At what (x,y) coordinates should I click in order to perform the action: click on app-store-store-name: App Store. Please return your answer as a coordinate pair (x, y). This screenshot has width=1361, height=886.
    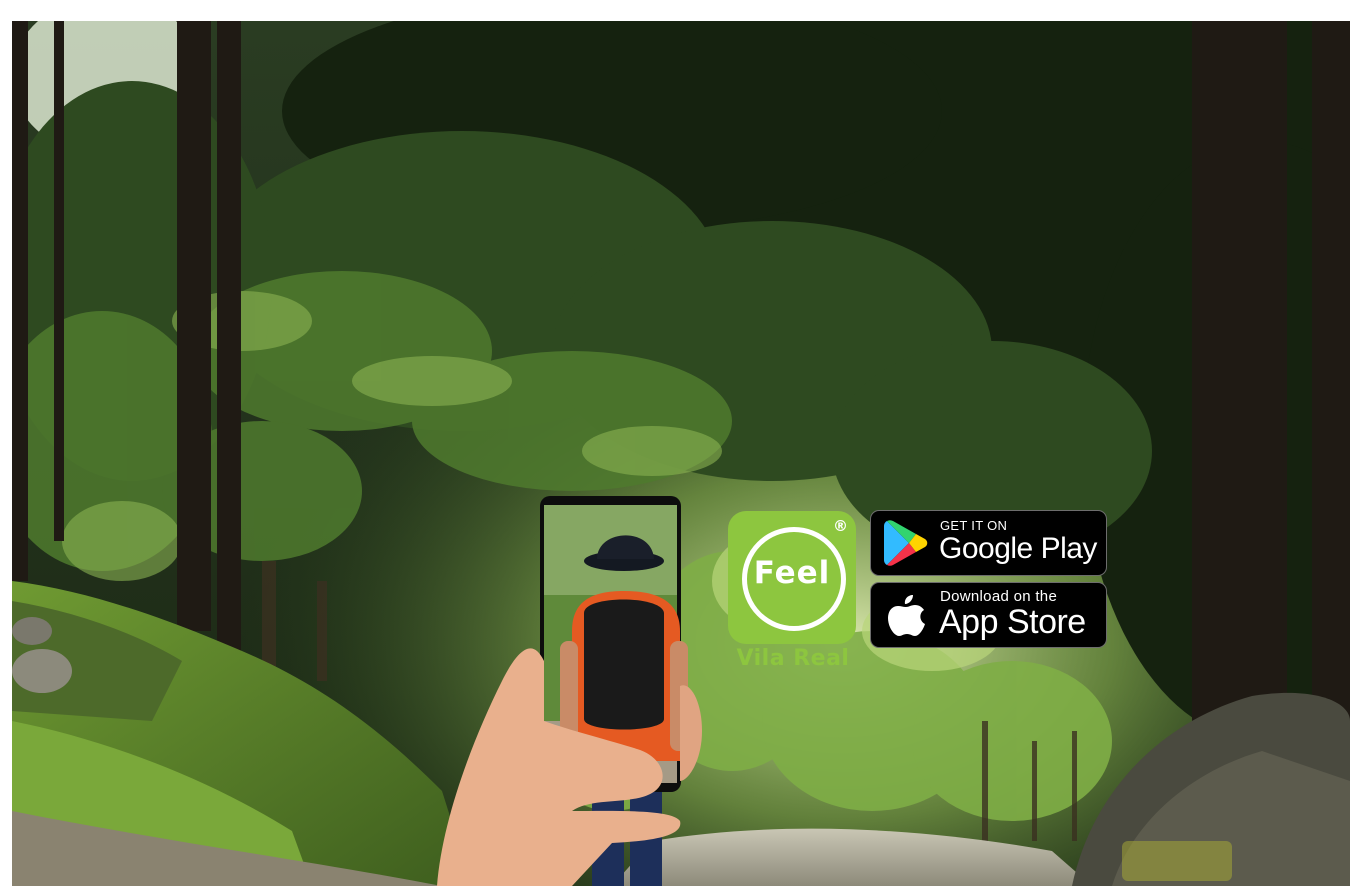
    Looking at the image, I should click on (1012, 622).